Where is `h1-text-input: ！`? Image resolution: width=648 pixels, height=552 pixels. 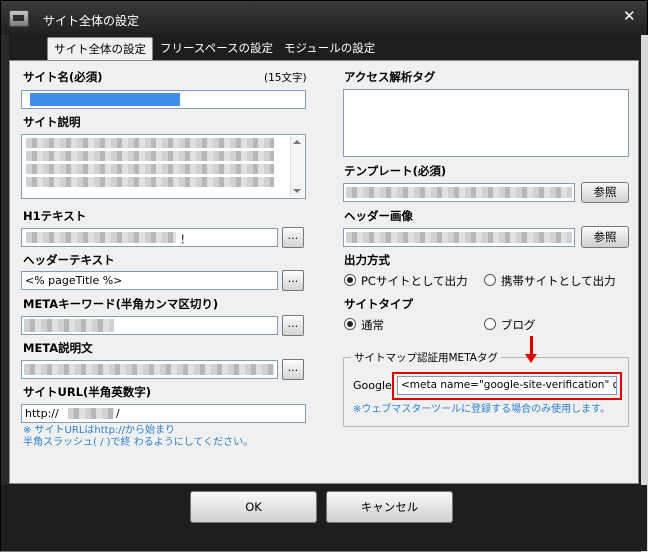 h1-text-input: ！ is located at coordinates (149, 237).